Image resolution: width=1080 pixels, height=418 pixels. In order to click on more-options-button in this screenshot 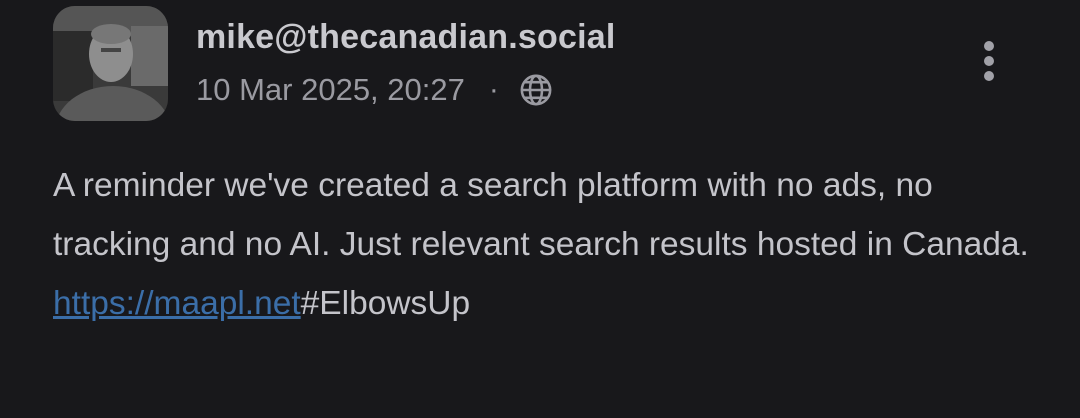, I will do `click(989, 61)`.